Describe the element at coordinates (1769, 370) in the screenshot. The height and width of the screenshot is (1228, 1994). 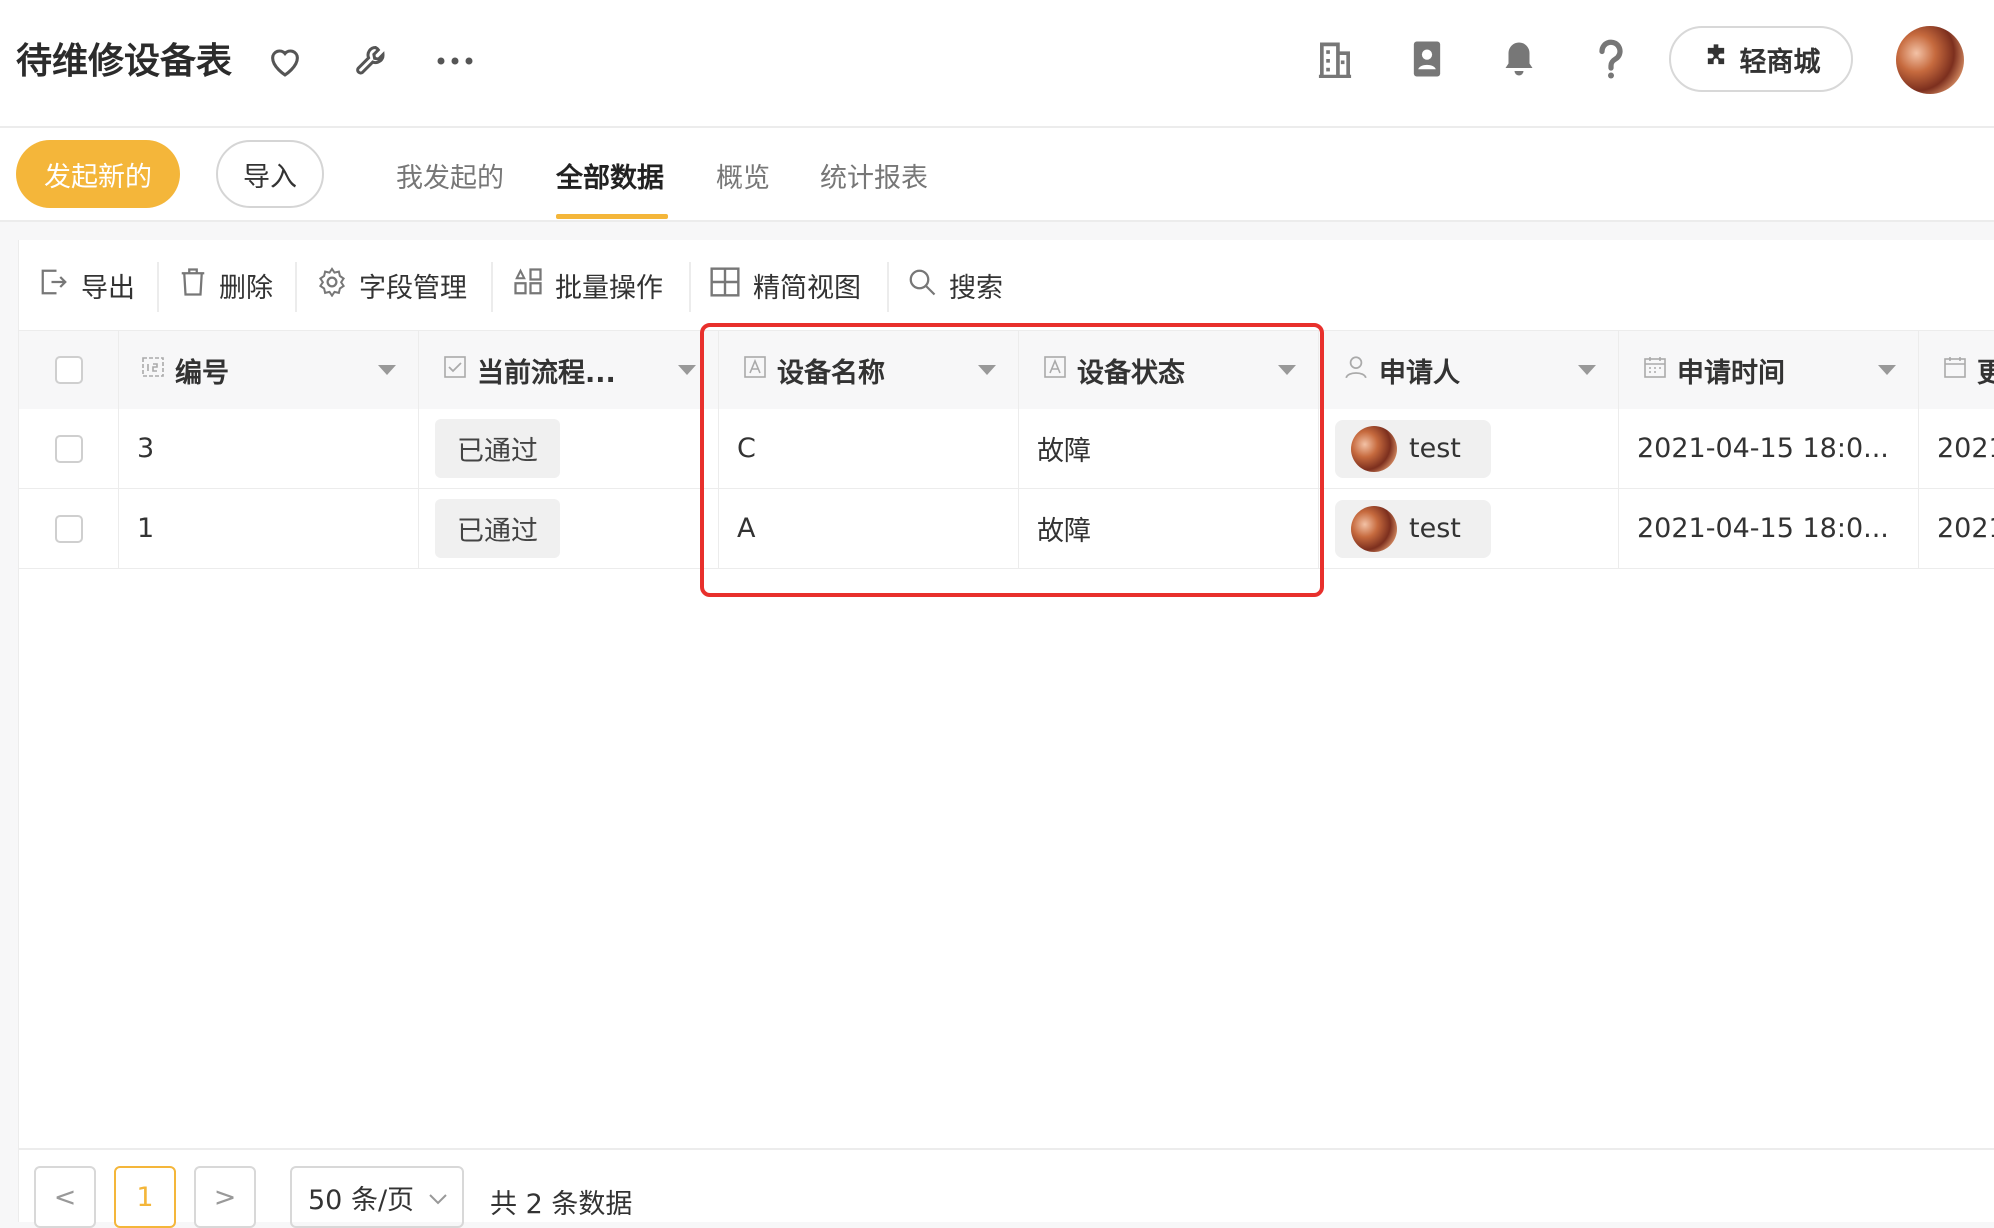
I see `column-header-apply-time: 申请时间` at that location.